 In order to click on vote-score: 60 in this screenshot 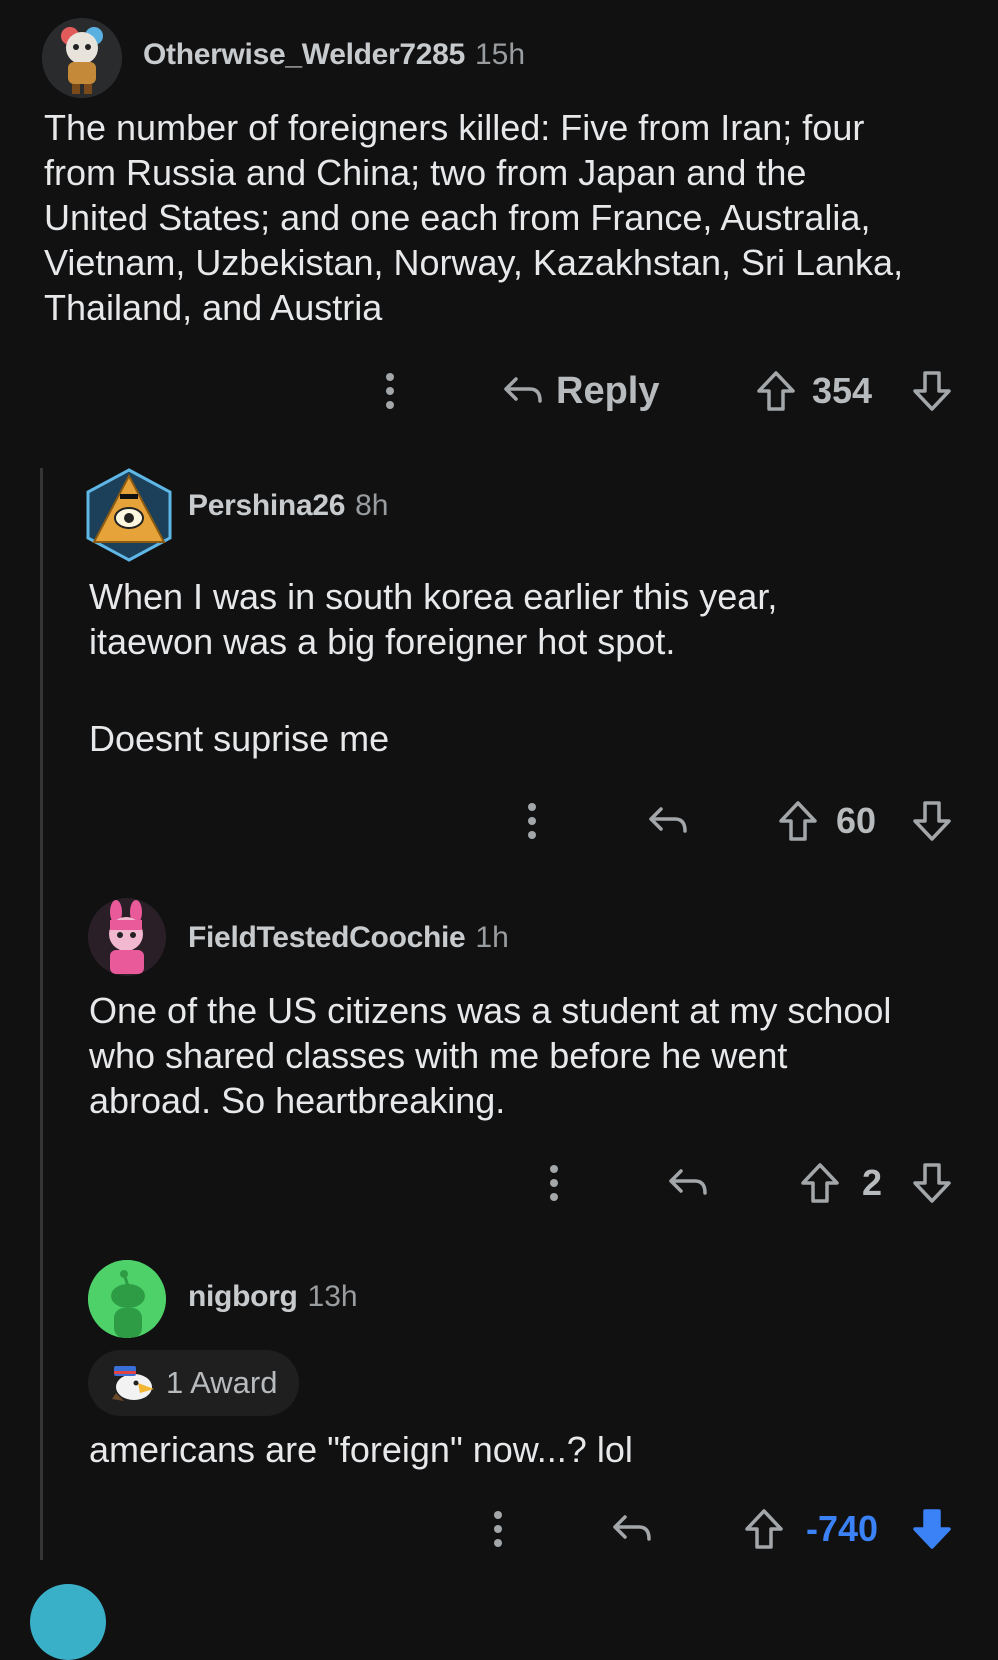, I will do `click(856, 820)`.